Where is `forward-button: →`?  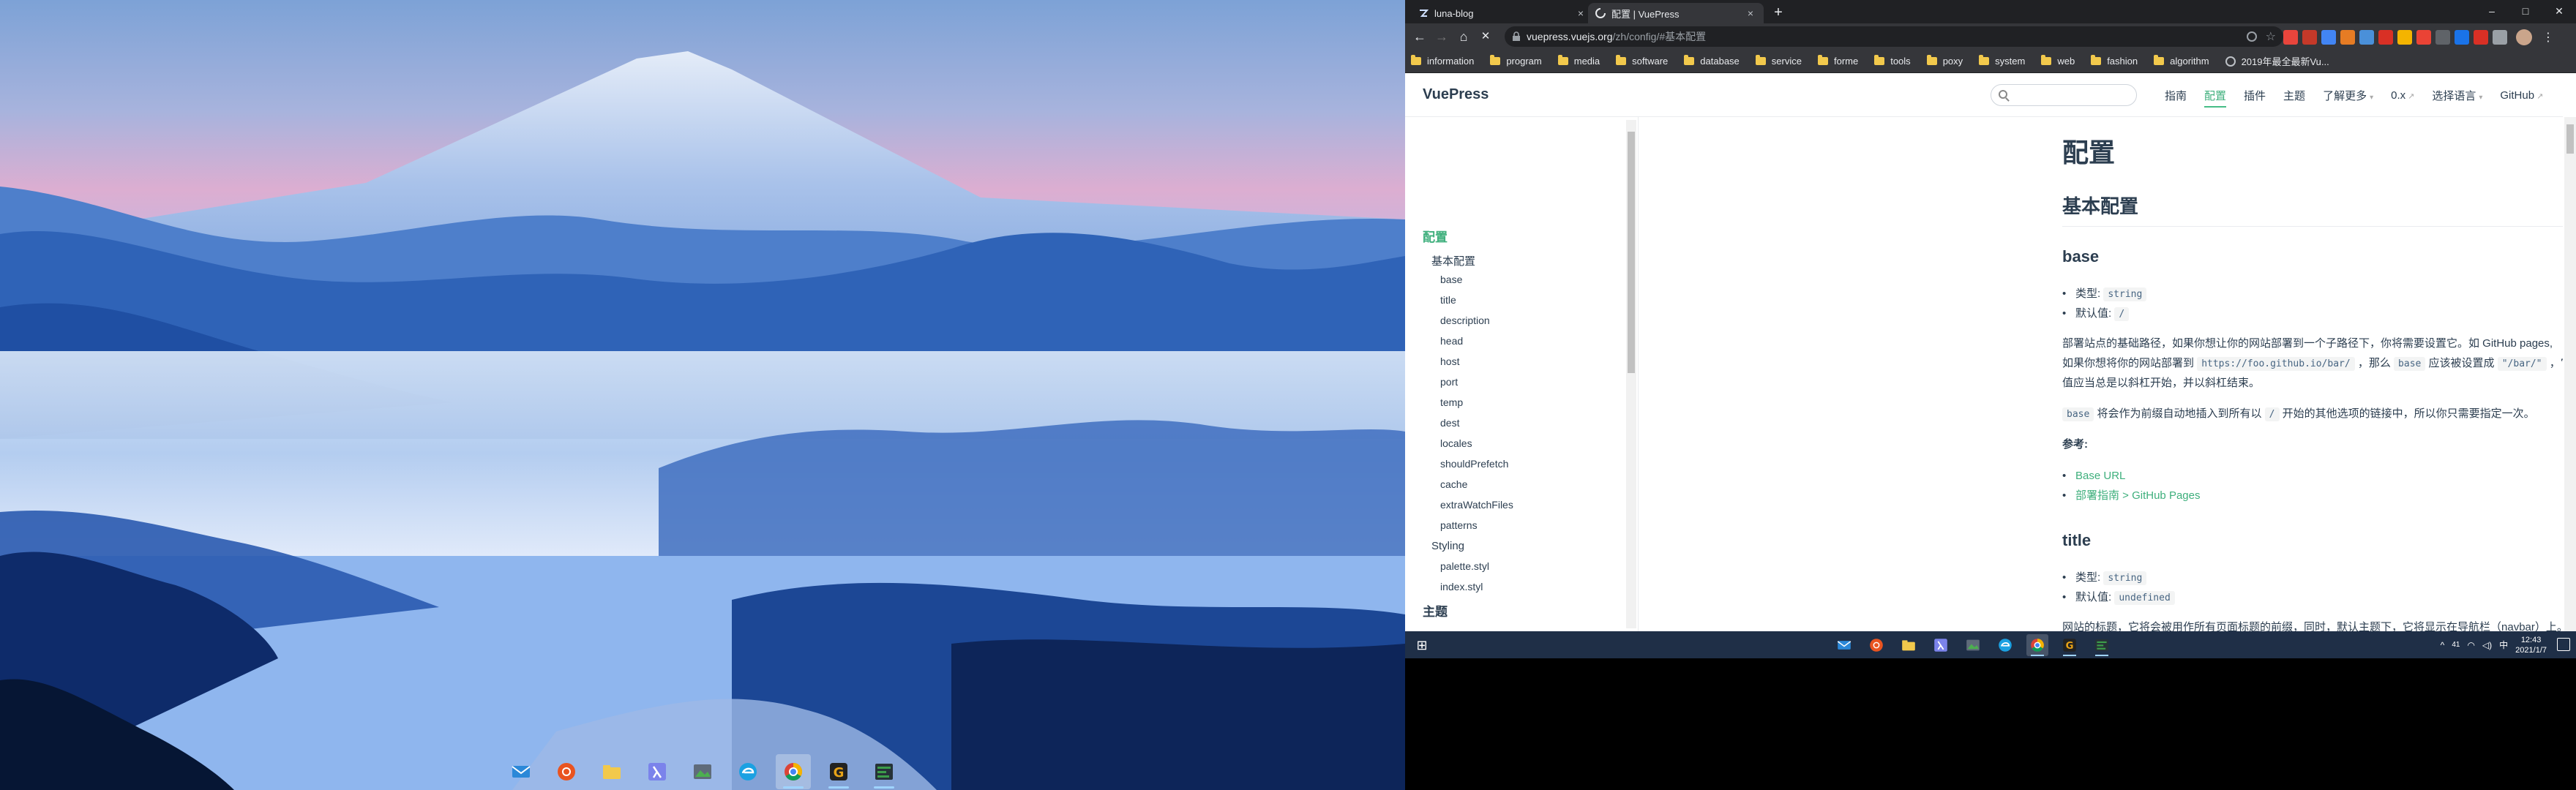 forward-button: → is located at coordinates (1441, 36).